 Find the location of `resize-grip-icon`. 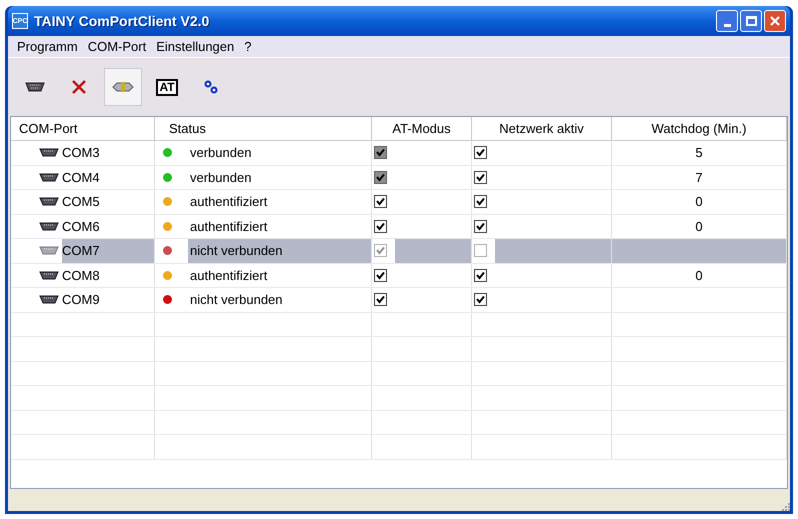

resize-grip-icon is located at coordinates (785, 506).